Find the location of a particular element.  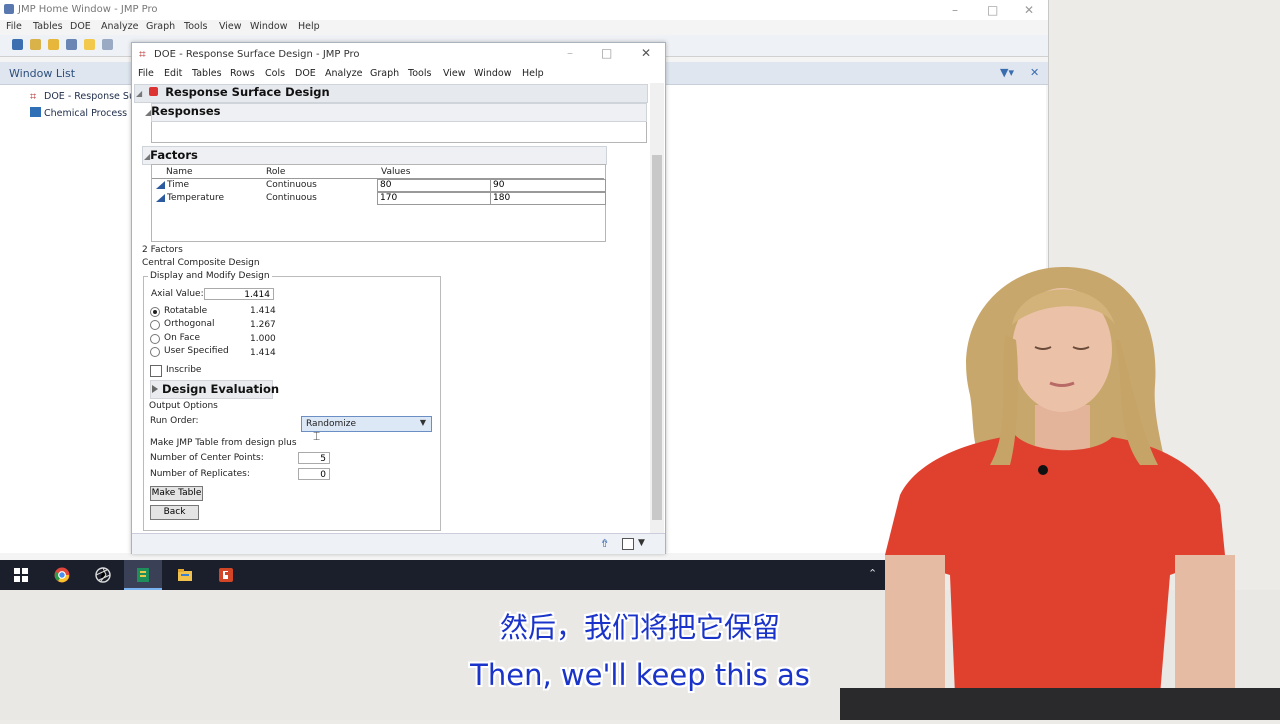

group-title: Display and Modify Design is located at coordinates (210, 276).